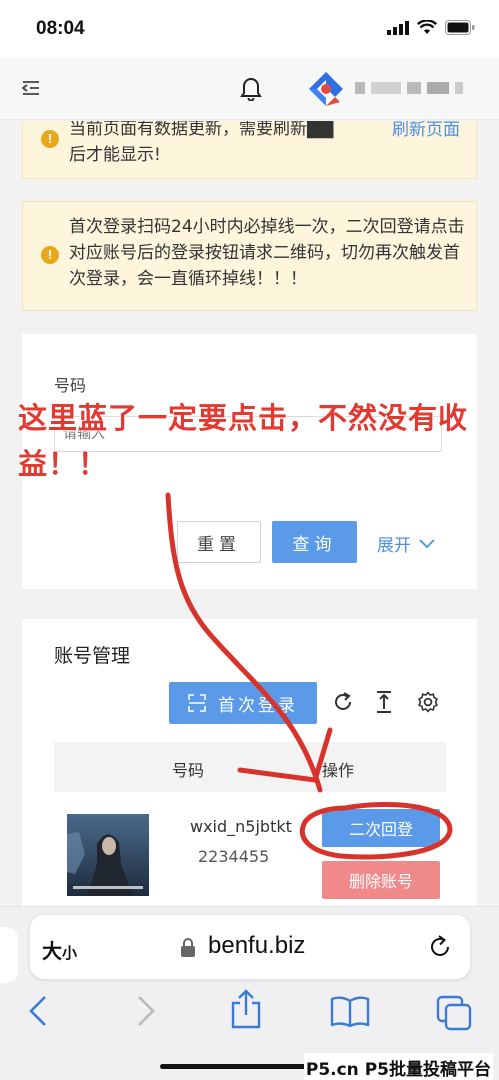  Describe the element at coordinates (70, 953) in the screenshot. I see `text-size-small: 小` at that location.